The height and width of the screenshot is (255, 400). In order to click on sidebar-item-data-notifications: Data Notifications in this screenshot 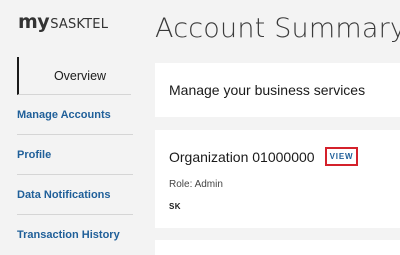, I will do `click(75, 195)`.